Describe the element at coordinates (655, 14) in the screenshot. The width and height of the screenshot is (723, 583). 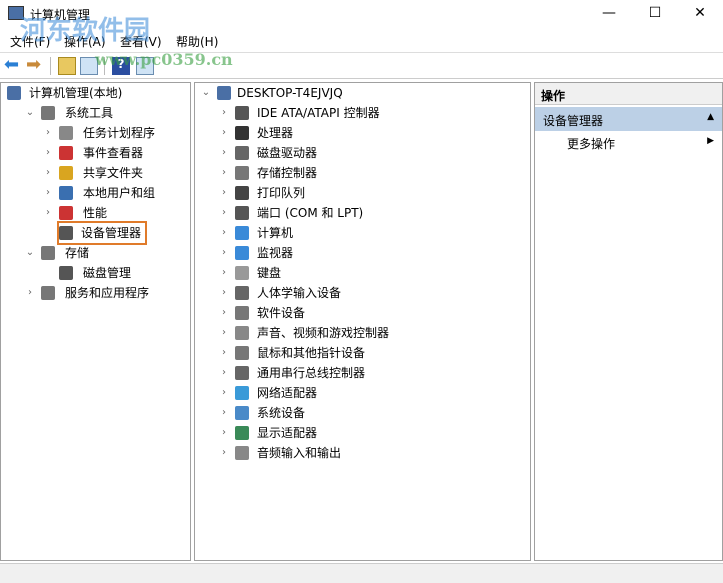
I see `maximize-button: ☐` at that location.